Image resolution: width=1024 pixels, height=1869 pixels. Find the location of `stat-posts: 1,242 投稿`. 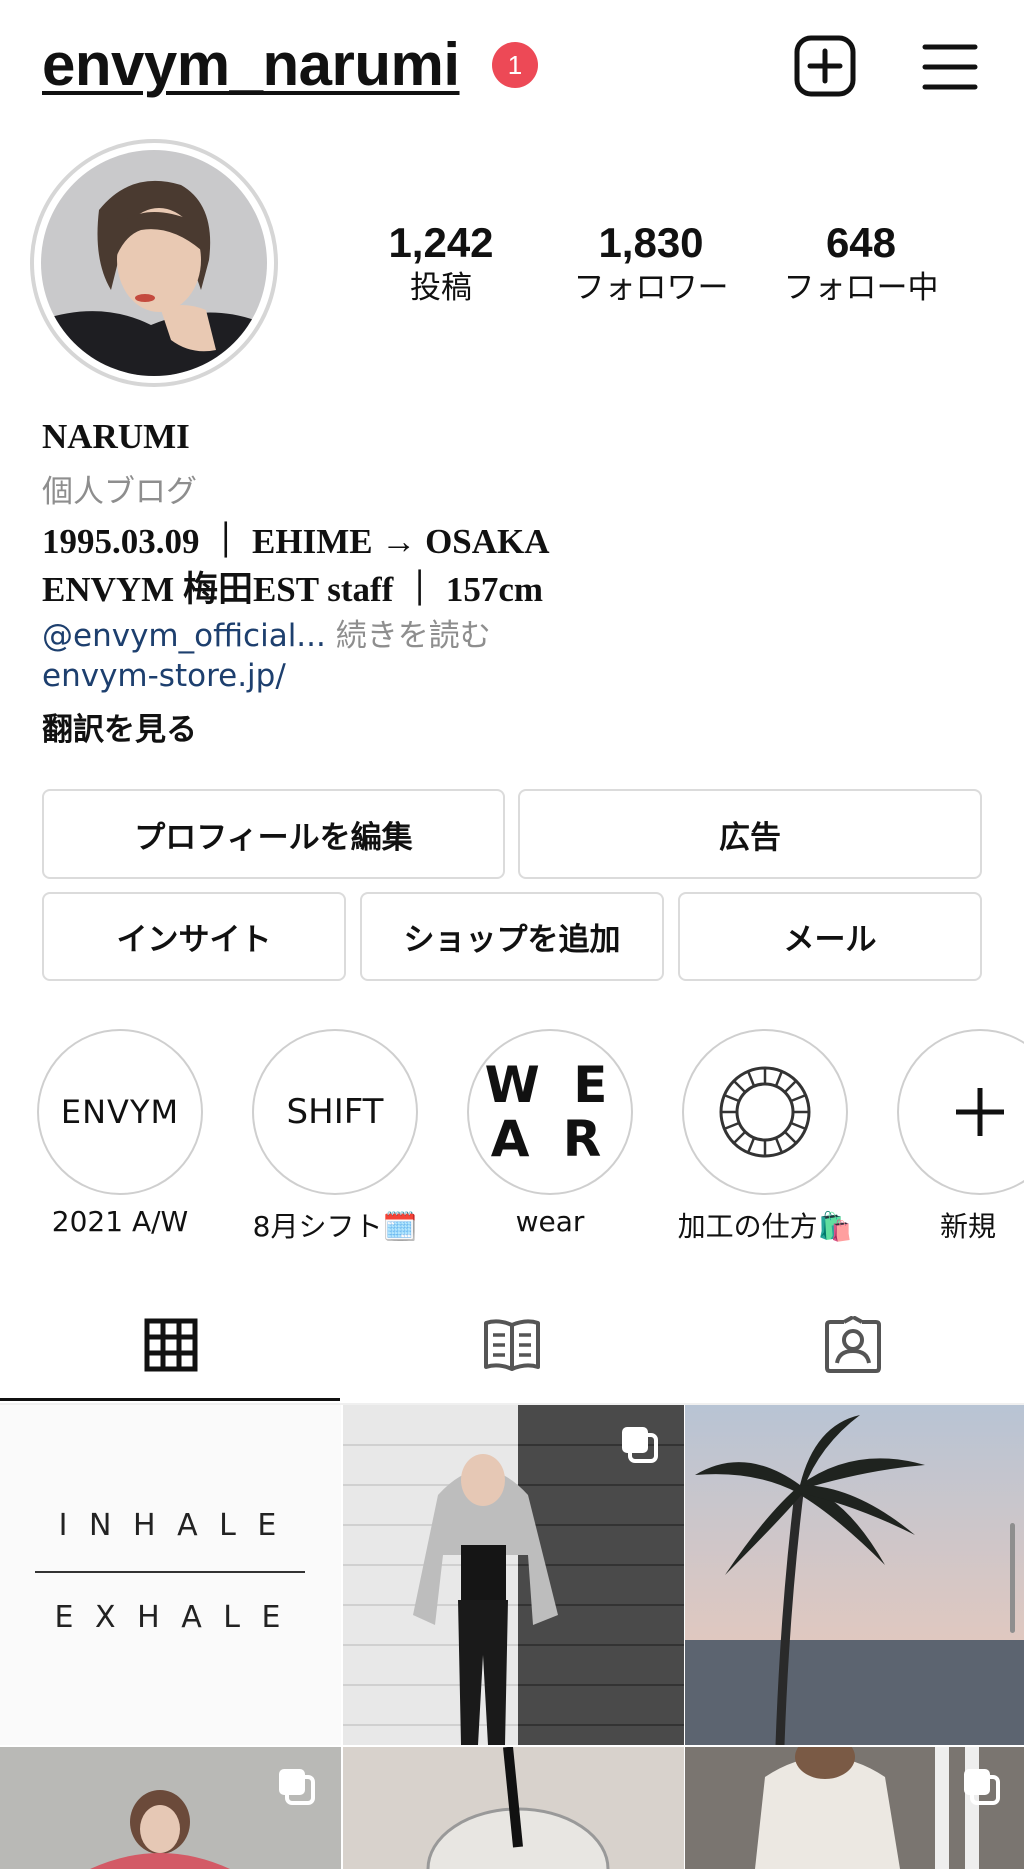

stat-posts: 1,242 投稿 is located at coordinates (441, 263).